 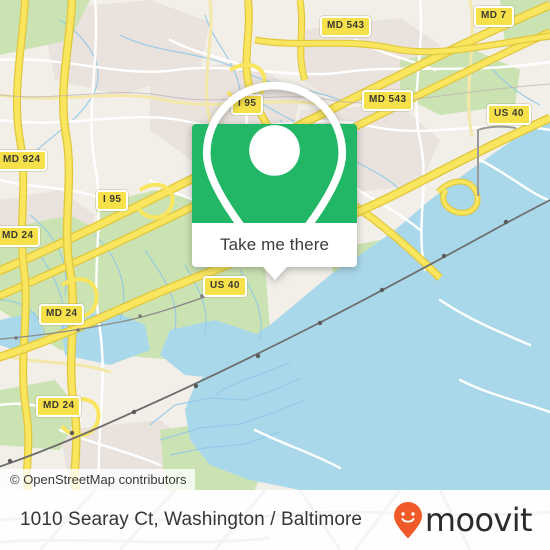 I want to click on destination-address: 1010 Searay Ct, Washington / Baltimore, so click(x=191, y=519).